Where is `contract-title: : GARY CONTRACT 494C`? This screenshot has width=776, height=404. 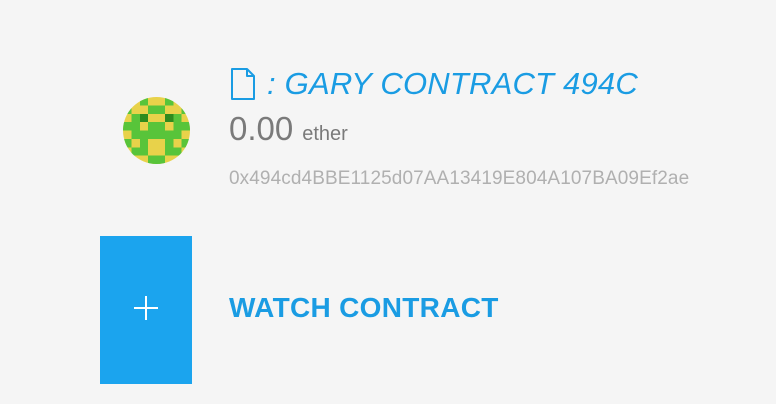 contract-title: : GARY CONTRACT 494C is located at coordinates (433, 84).